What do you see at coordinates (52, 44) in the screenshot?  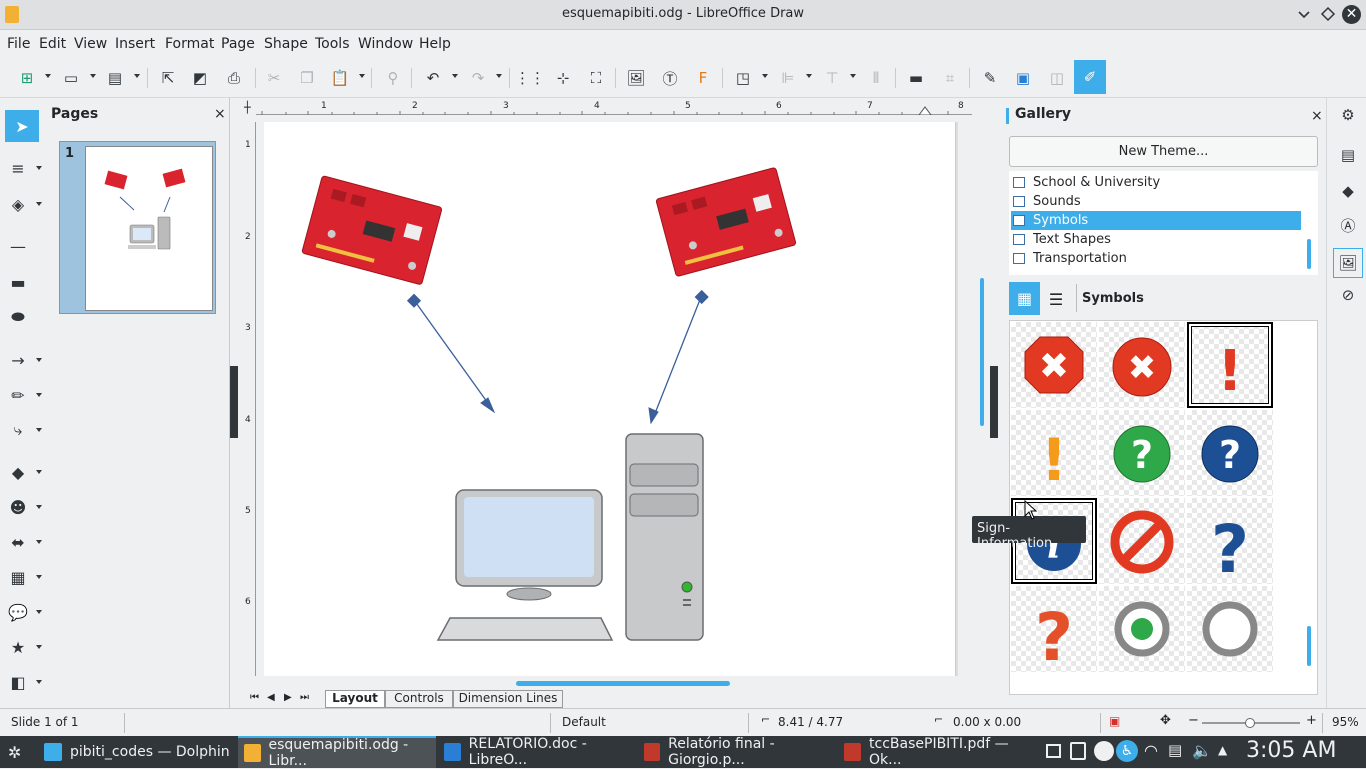 I see `menu-edit: Edit` at bounding box center [52, 44].